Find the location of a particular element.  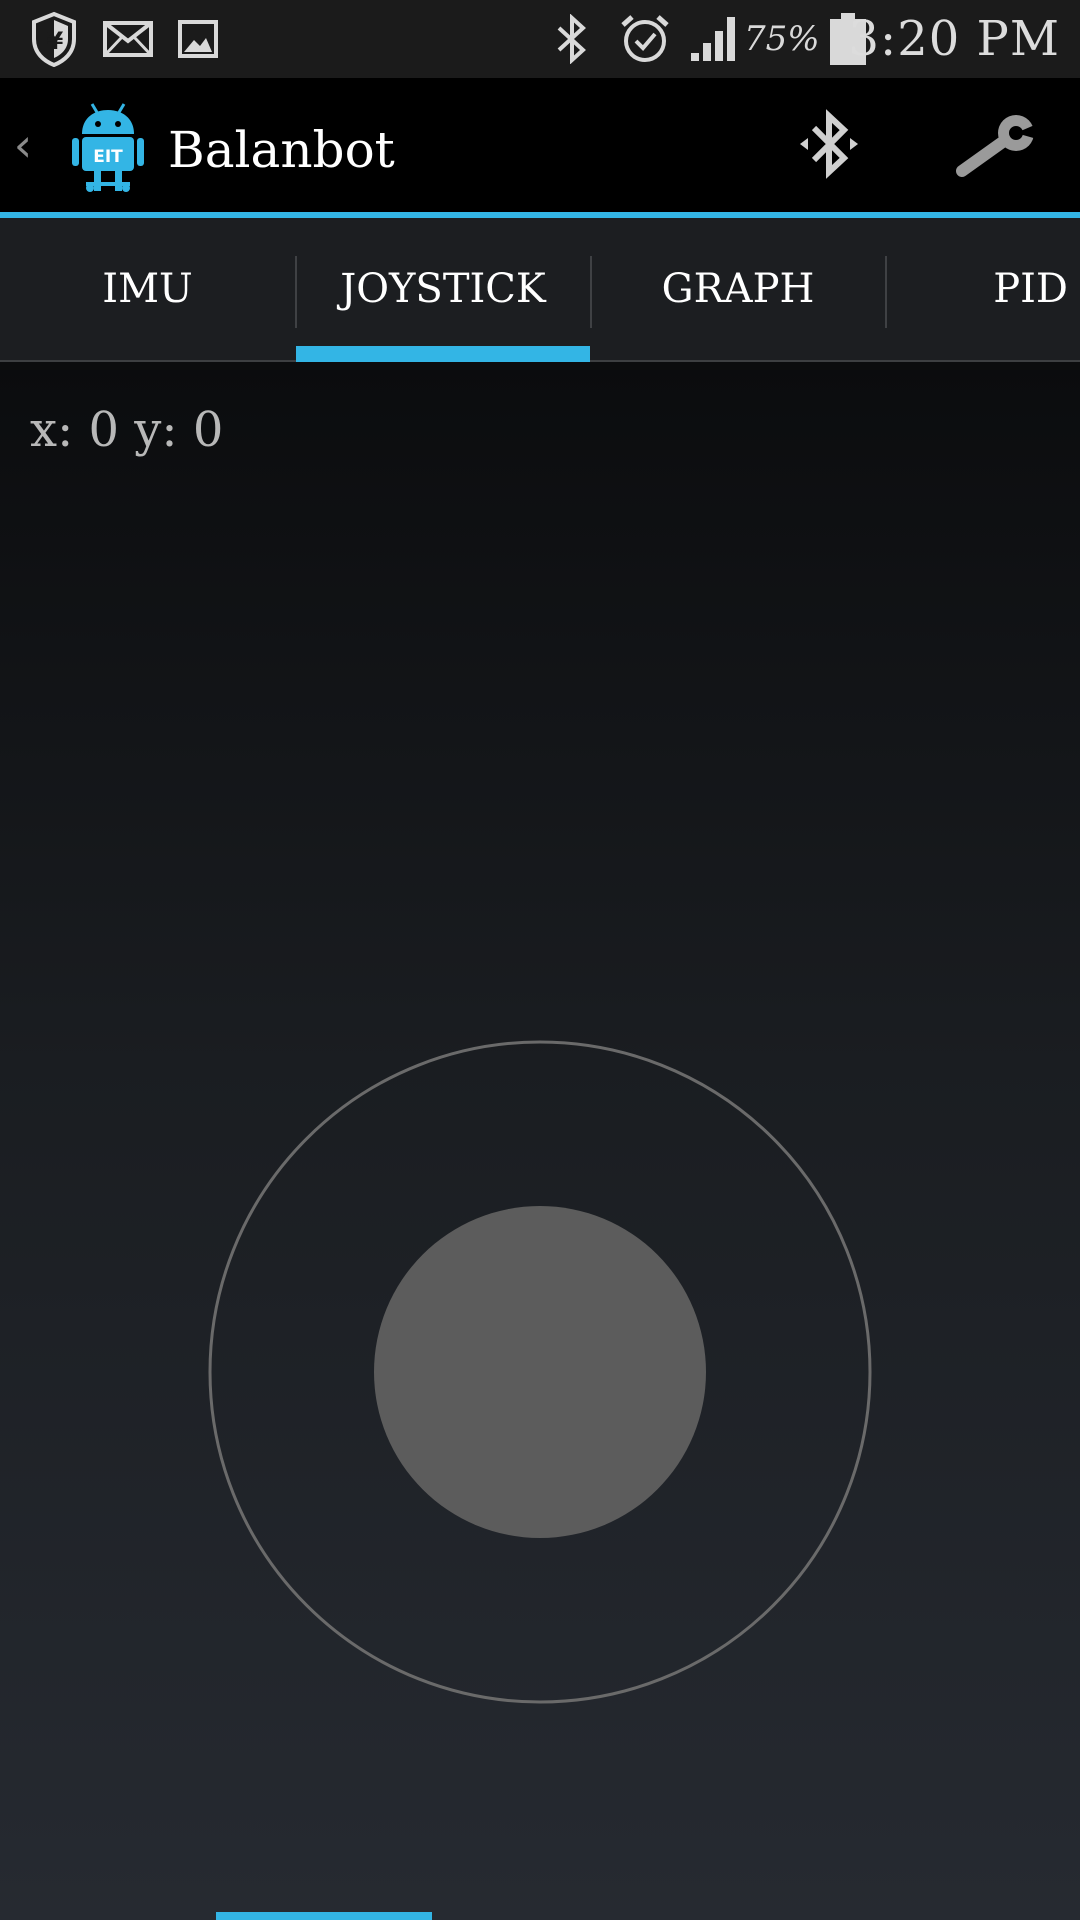

tab-graph: GRAPH is located at coordinates (738, 289).